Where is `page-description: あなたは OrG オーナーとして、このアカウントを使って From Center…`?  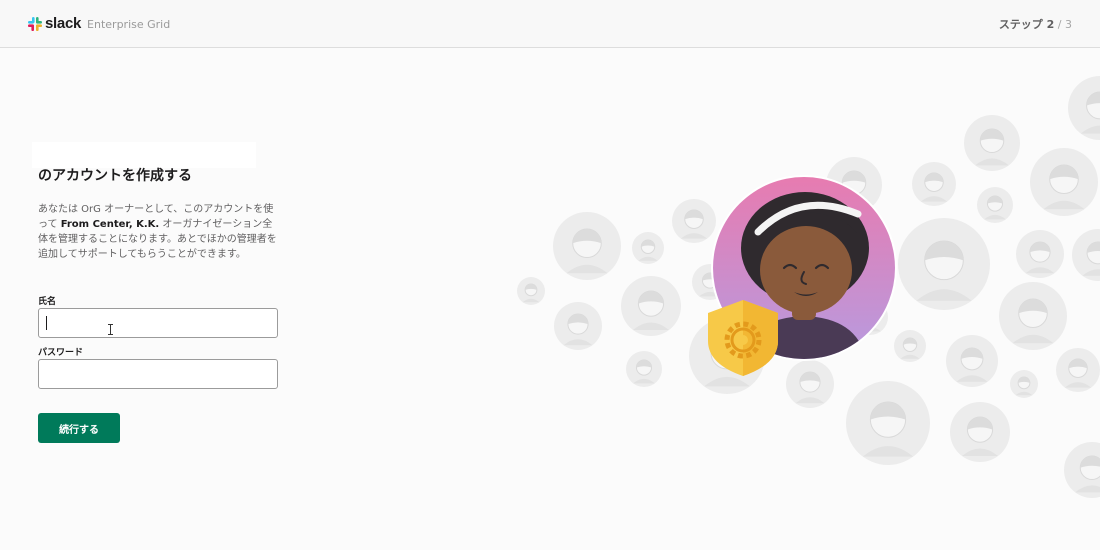 page-description: あなたは OrG オーナーとして、このアカウントを使って From Center… is located at coordinates (159, 232).